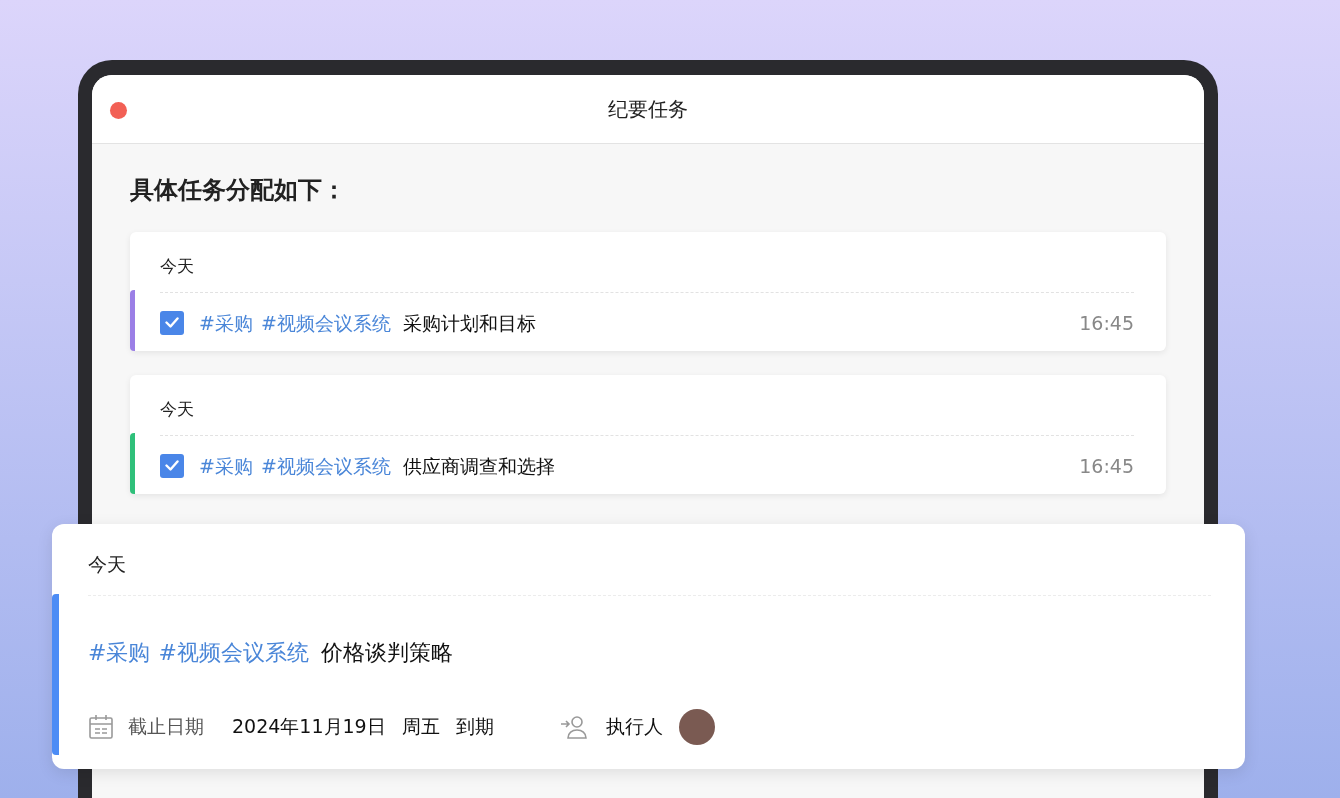  What do you see at coordinates (478, 466) in the screenshot?
I see `task-title: 供应商调查和选择` at bounding box center [478, 466].